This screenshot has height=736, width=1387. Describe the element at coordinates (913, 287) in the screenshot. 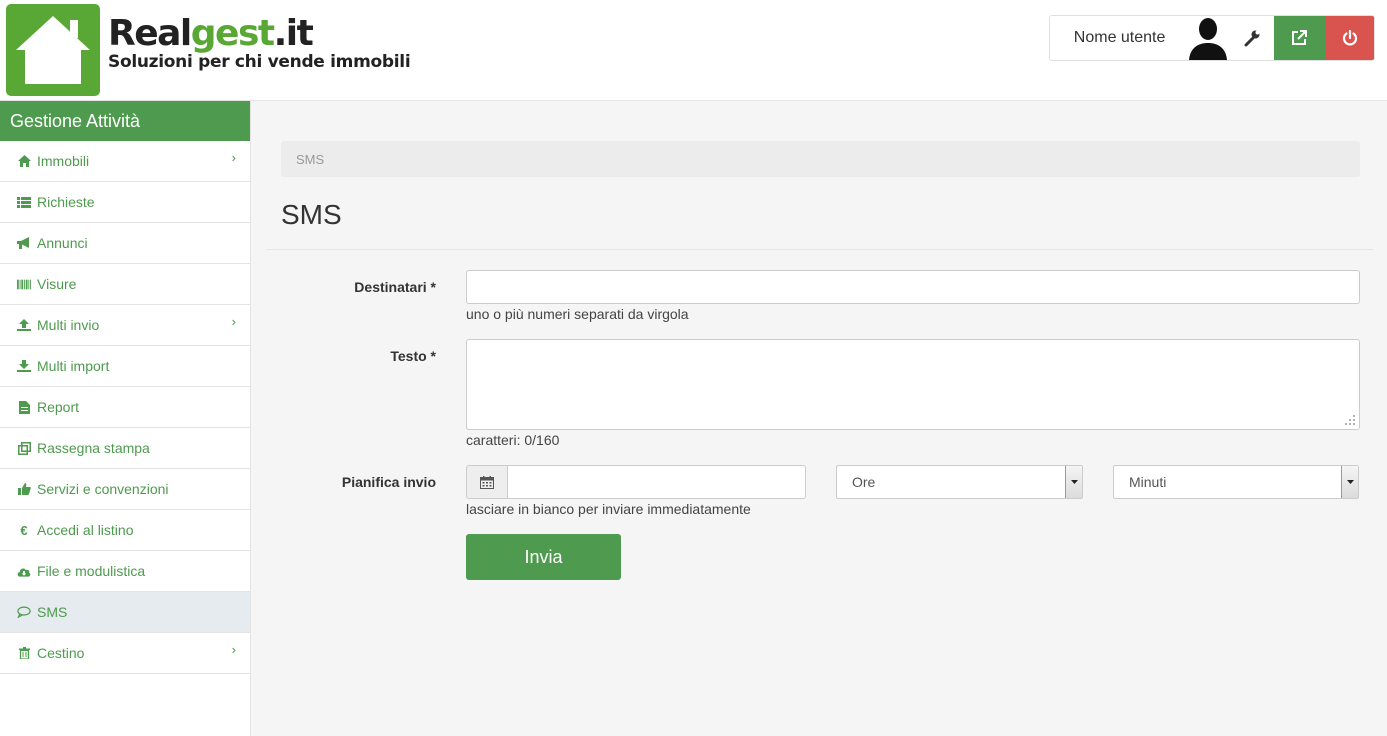

I see `recipients-input` at that location.